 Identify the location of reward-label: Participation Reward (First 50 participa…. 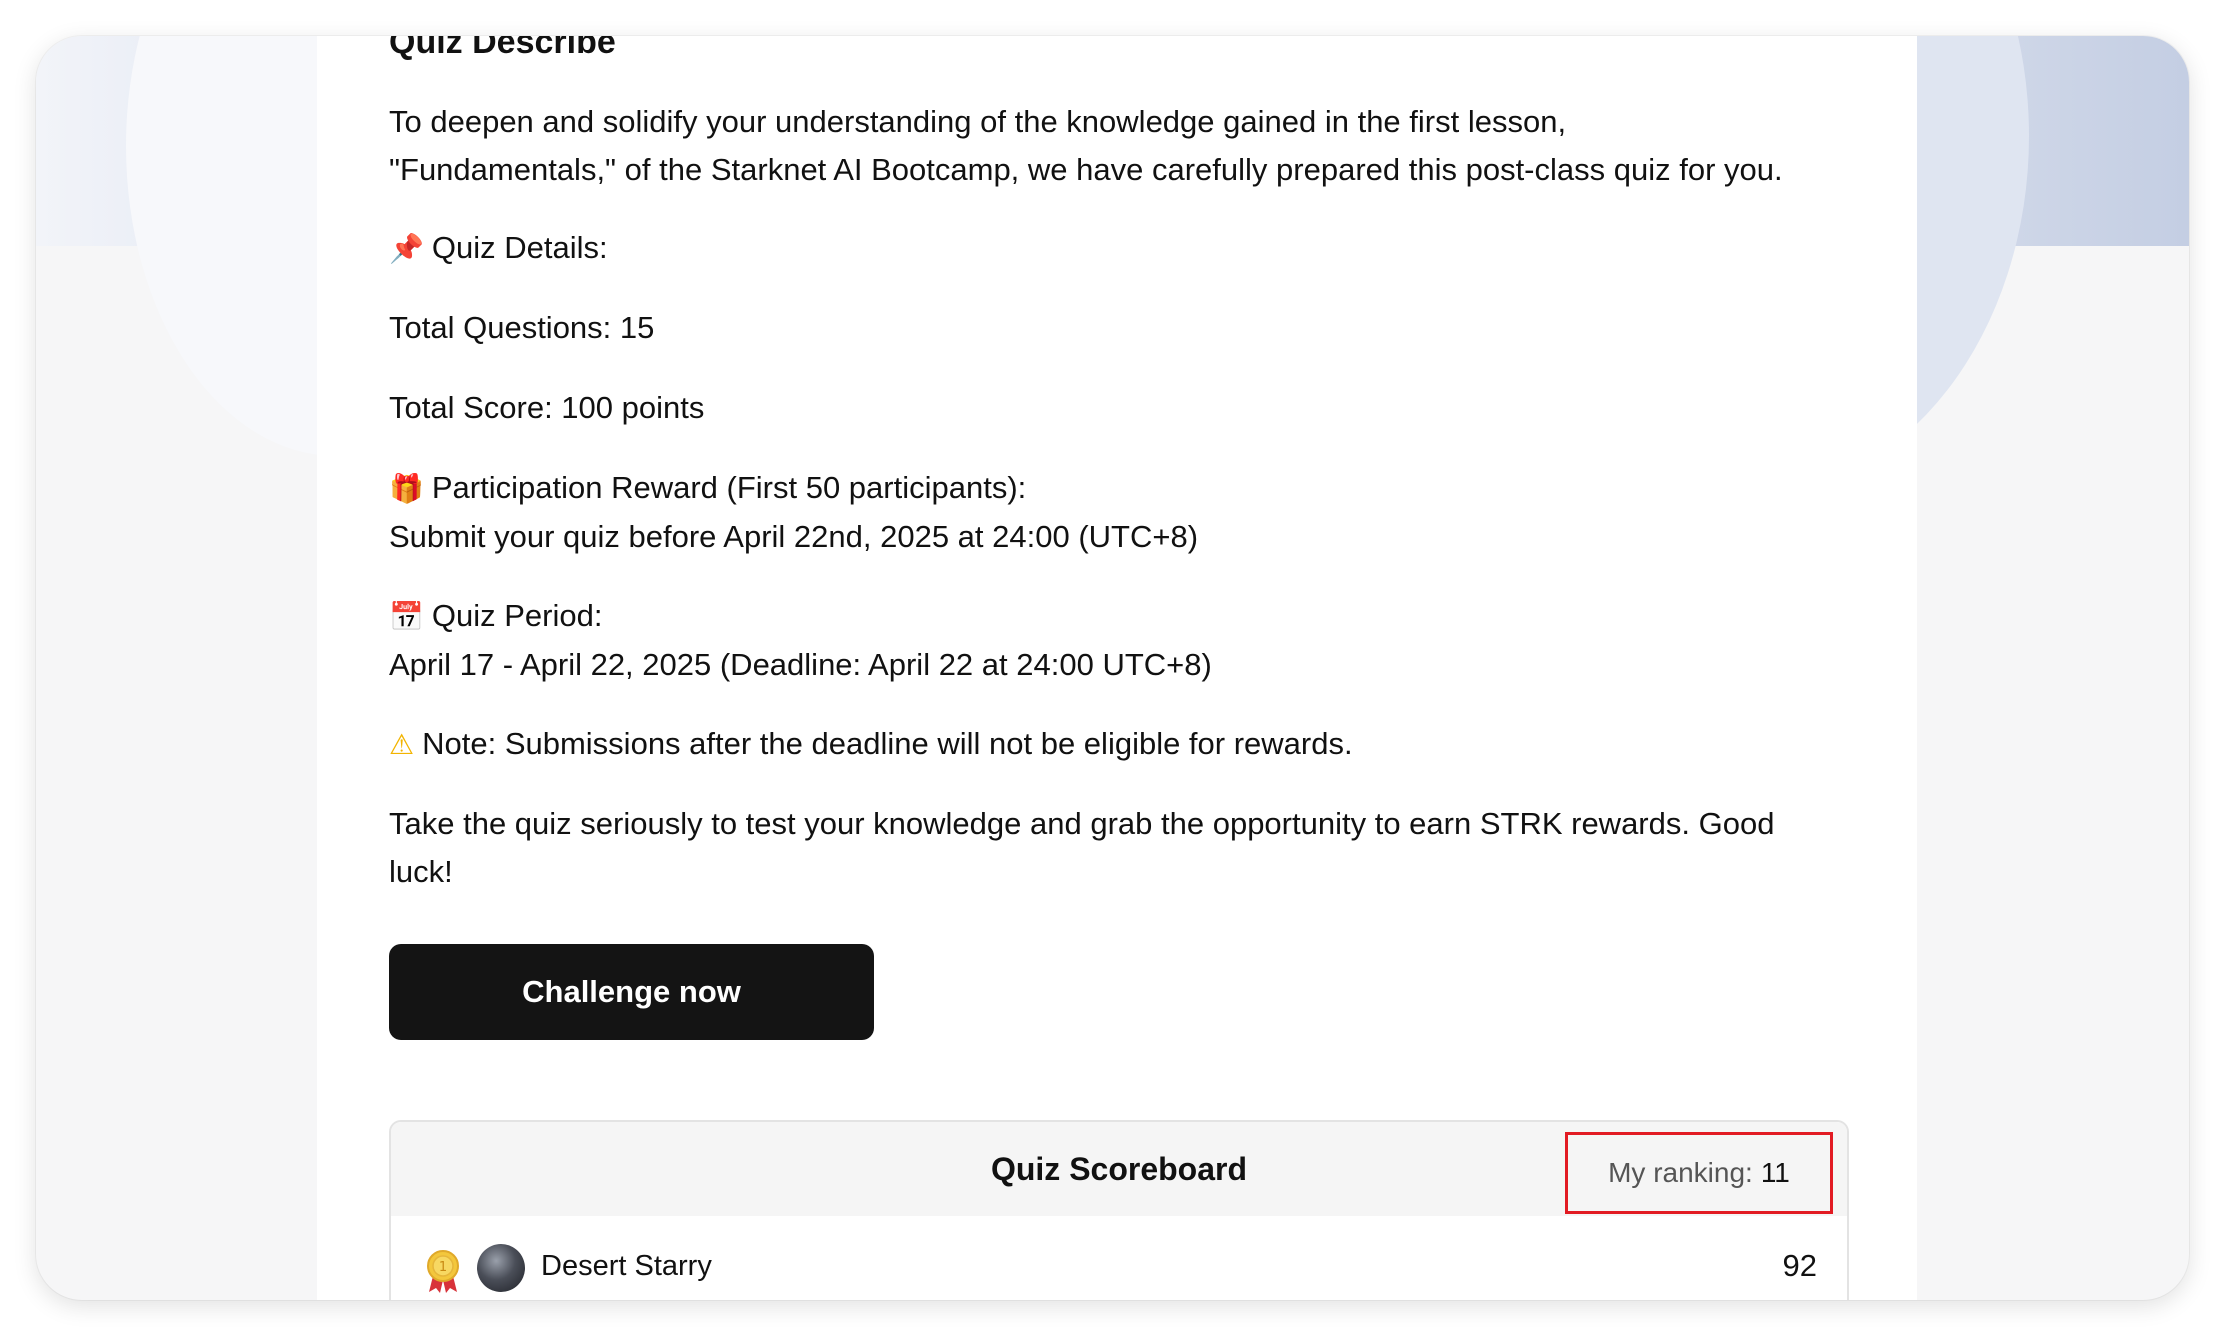
(729, 487).